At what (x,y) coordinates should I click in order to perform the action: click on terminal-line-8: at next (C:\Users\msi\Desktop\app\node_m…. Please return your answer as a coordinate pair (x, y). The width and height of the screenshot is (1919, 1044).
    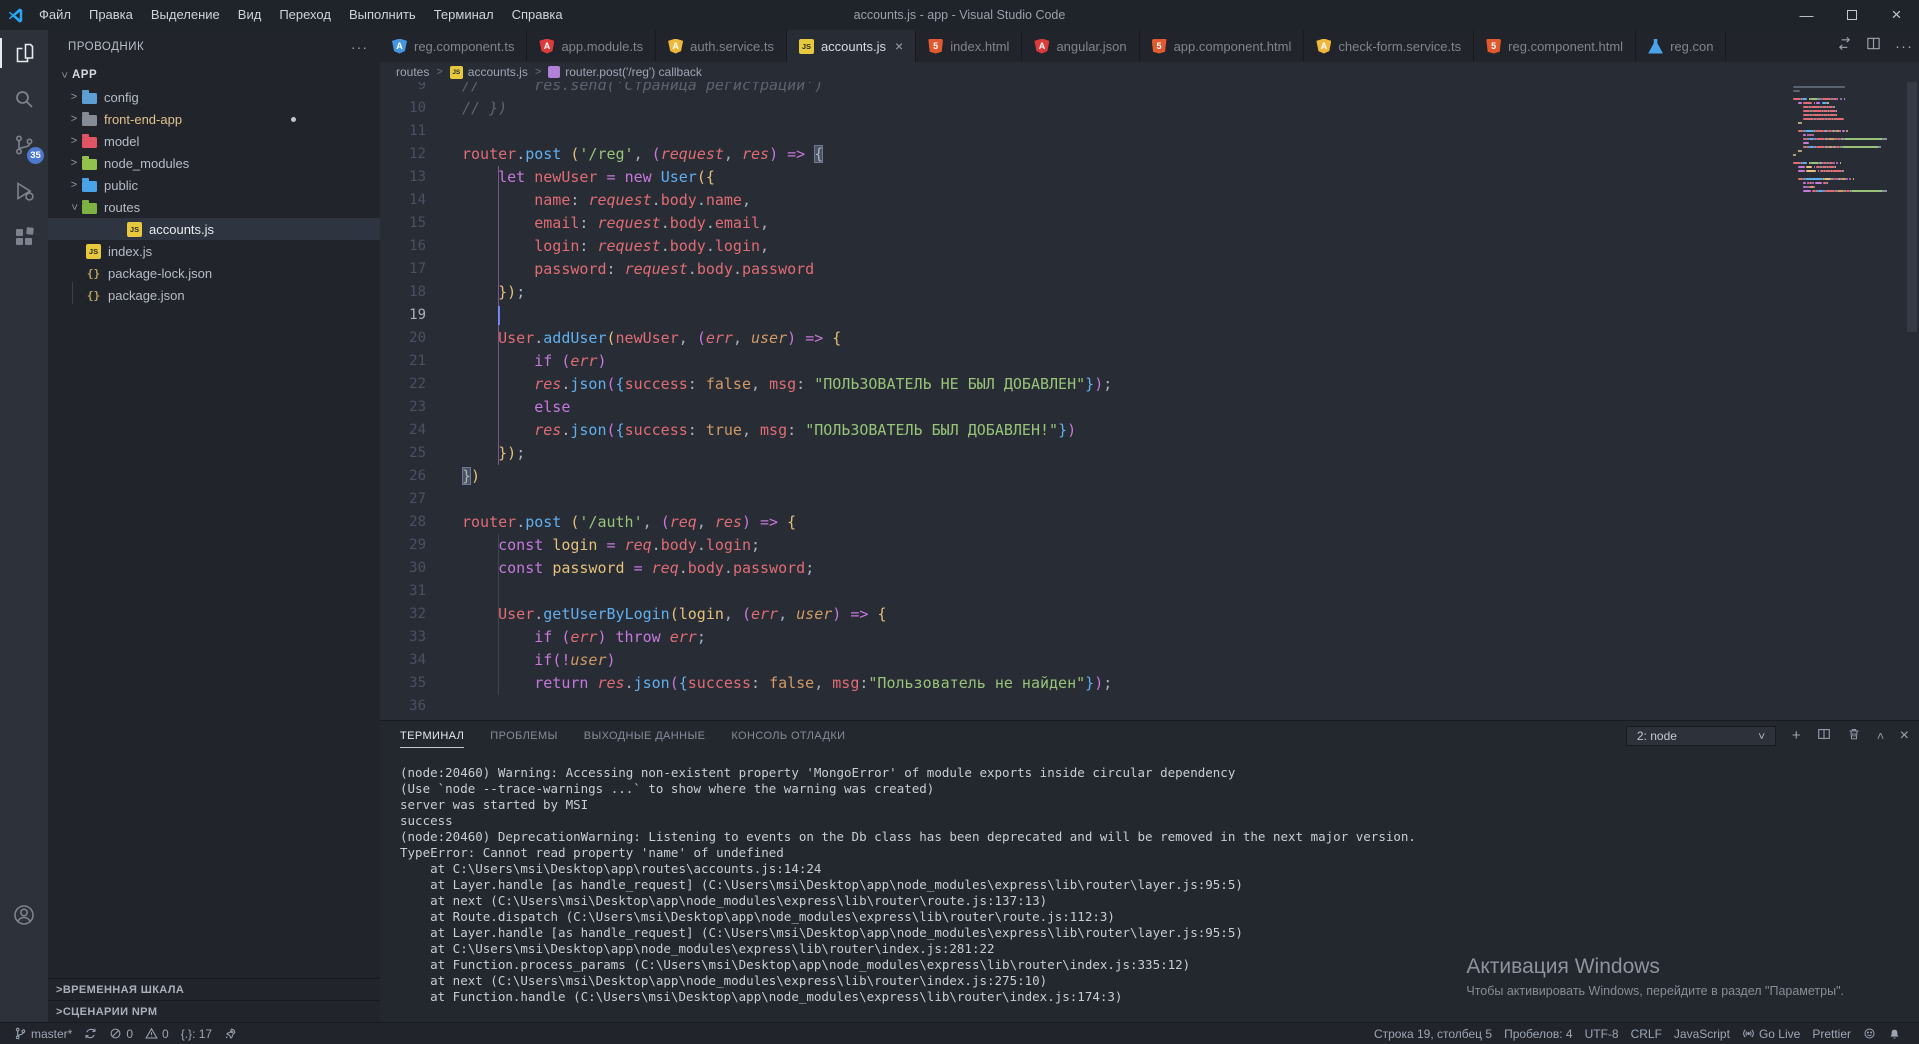
    Looking at the image, I should click on (724, 900).